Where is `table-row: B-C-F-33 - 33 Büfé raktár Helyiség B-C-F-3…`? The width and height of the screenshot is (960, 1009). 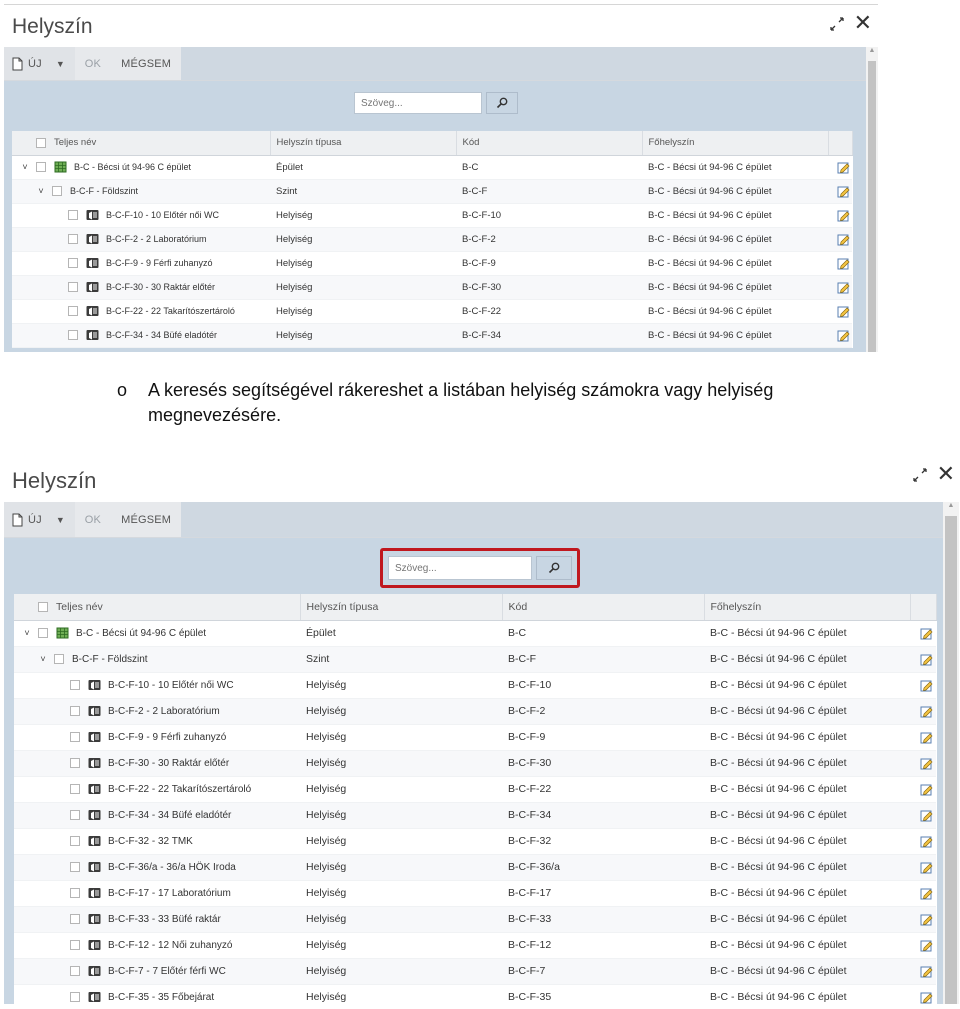 table-row: B-C-F-33 - 33 Büfé raktár Helyiség B-C-F-3… is located at coordinates (475, 919).